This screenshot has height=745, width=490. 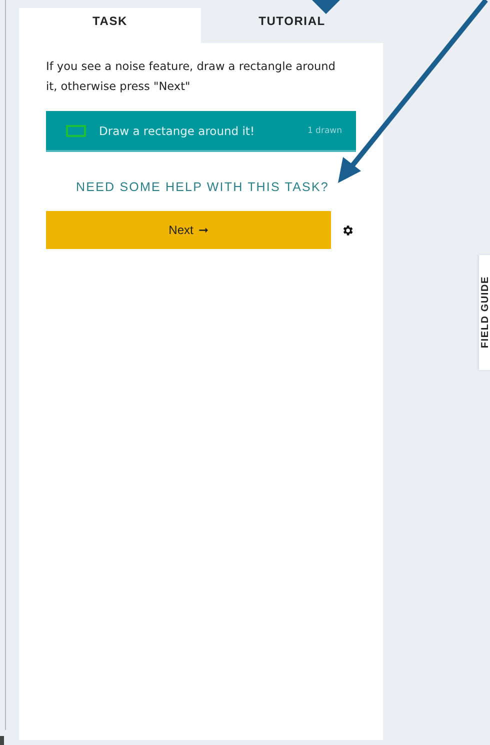 I want to click on task-instruction: If you see a noise feature, draw a rectangle around it, otherwise press "Next", so click(x=191, y=77).